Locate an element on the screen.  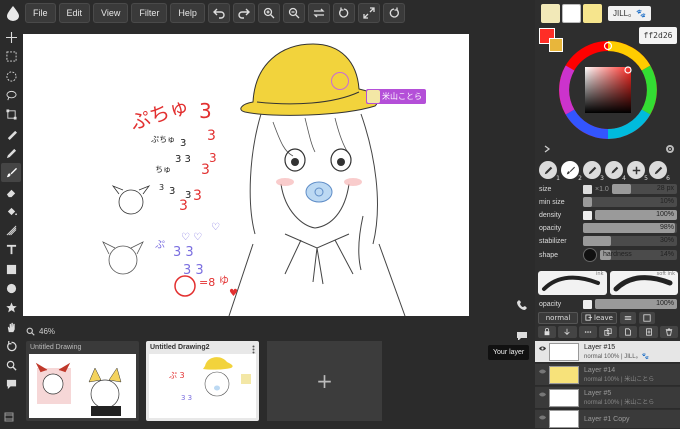
ellipse-select-icon is located at coordinates (11, 76).